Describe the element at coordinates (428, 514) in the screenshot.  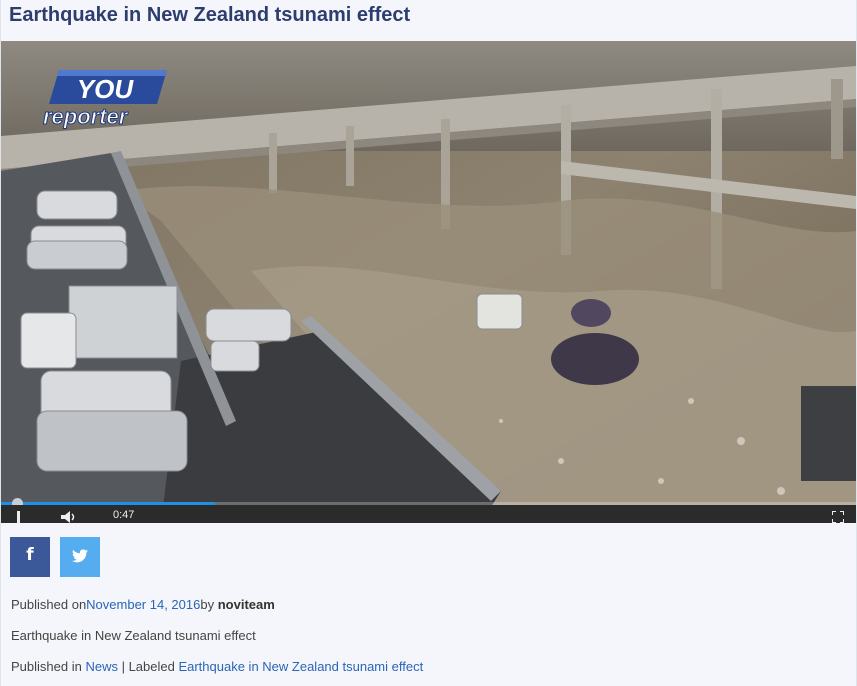
I see `video-controls: 0:47` at that location.